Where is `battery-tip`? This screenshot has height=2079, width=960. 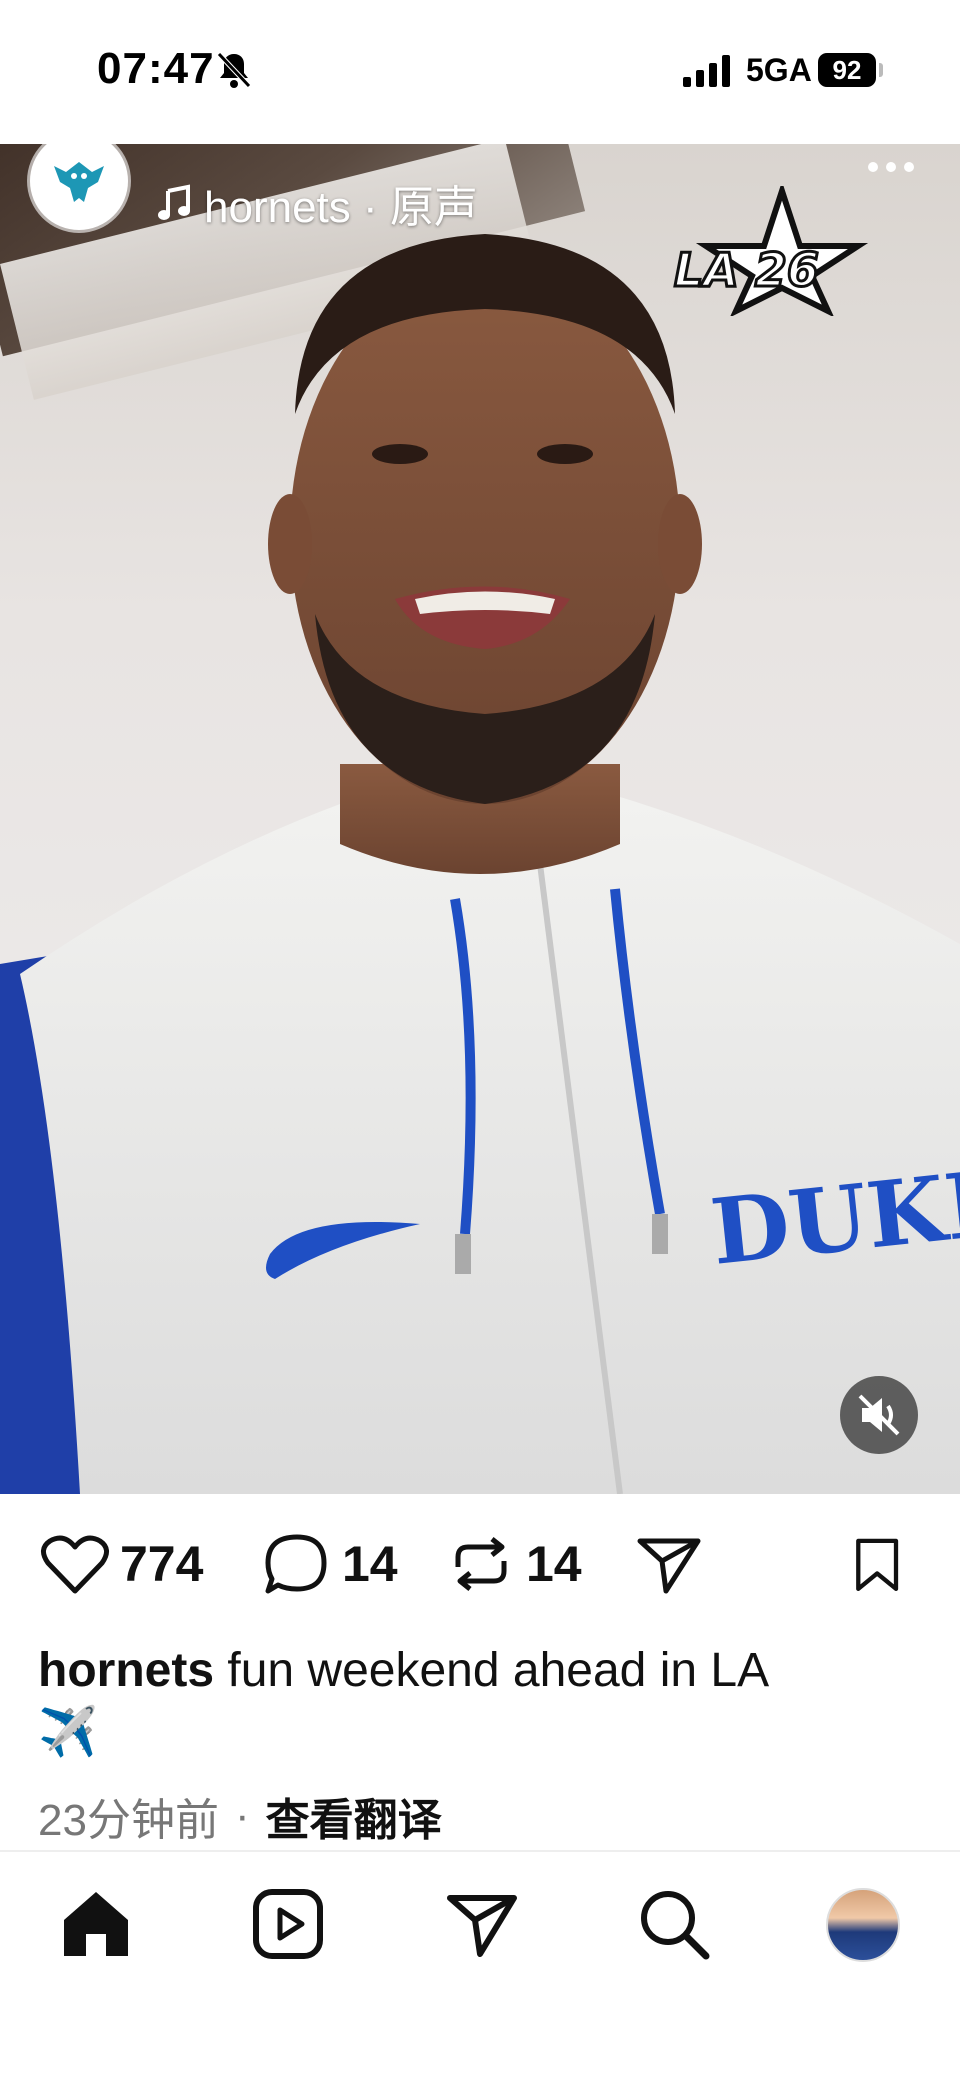 battery-tip is located at coordinates (881, 70).